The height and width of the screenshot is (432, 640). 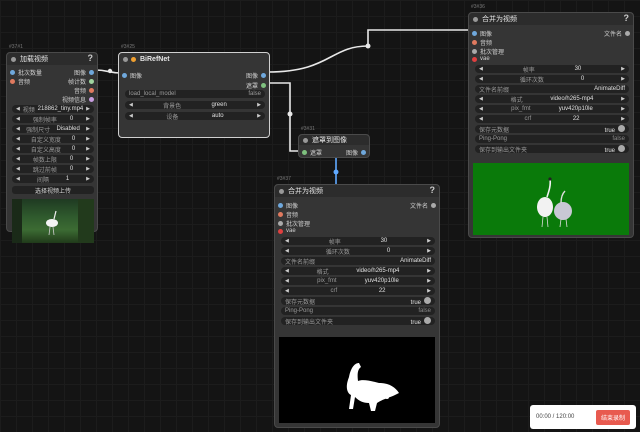 I want to click on node-header: BiRefNet, so click(x=194, y=59).